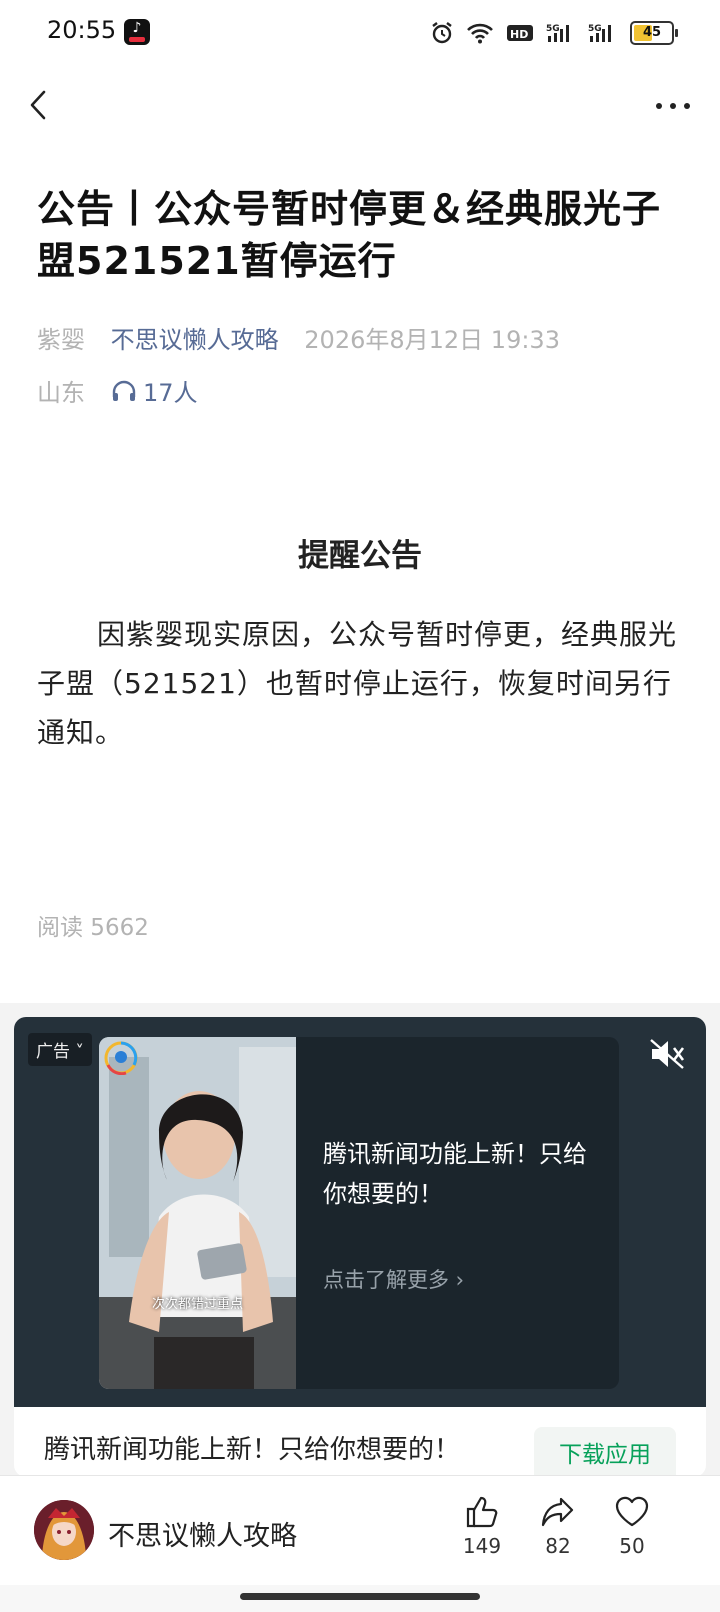 Image resolution: width=720 pixels, height=1612 pixels. What do you see at coordinates (667, 1054) in the screenshot?
I see `mute-icon` at bounding box center [667, 1054].